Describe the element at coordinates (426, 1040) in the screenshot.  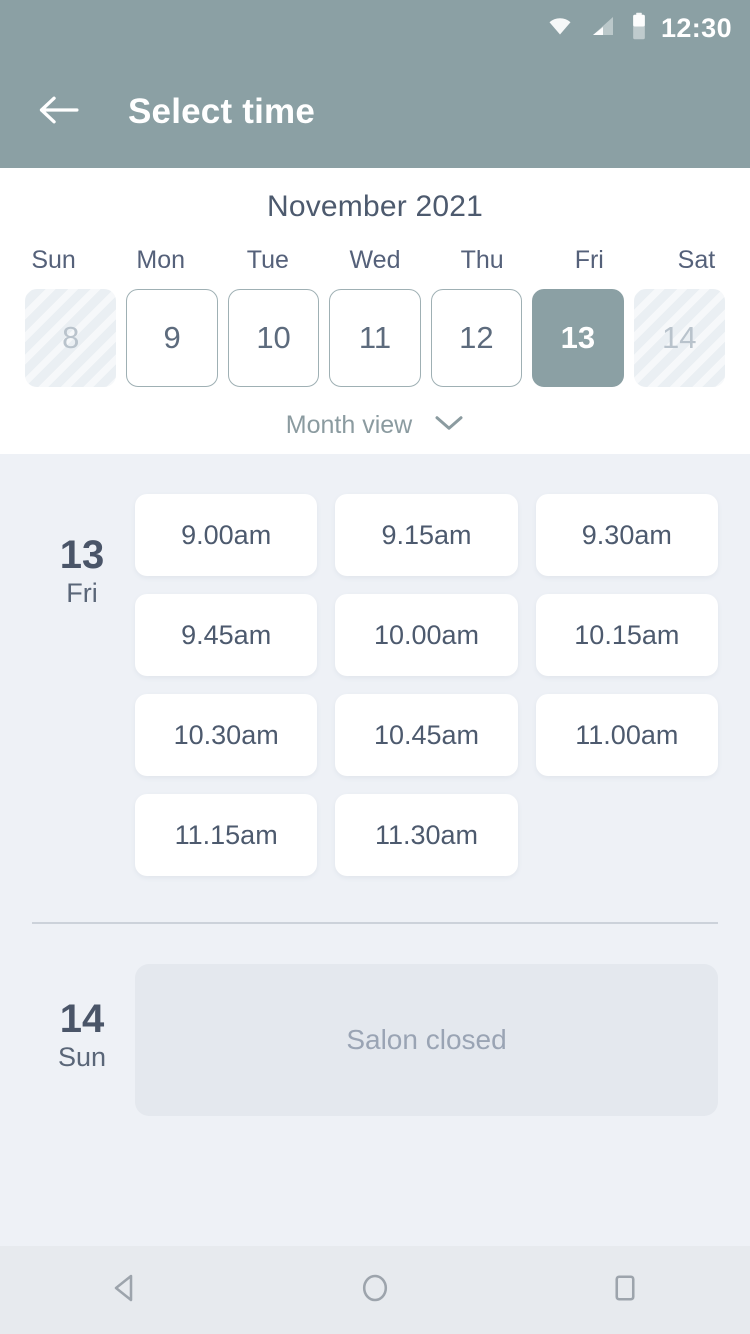
I see `salon-closed-card: Salon closed` at that location.